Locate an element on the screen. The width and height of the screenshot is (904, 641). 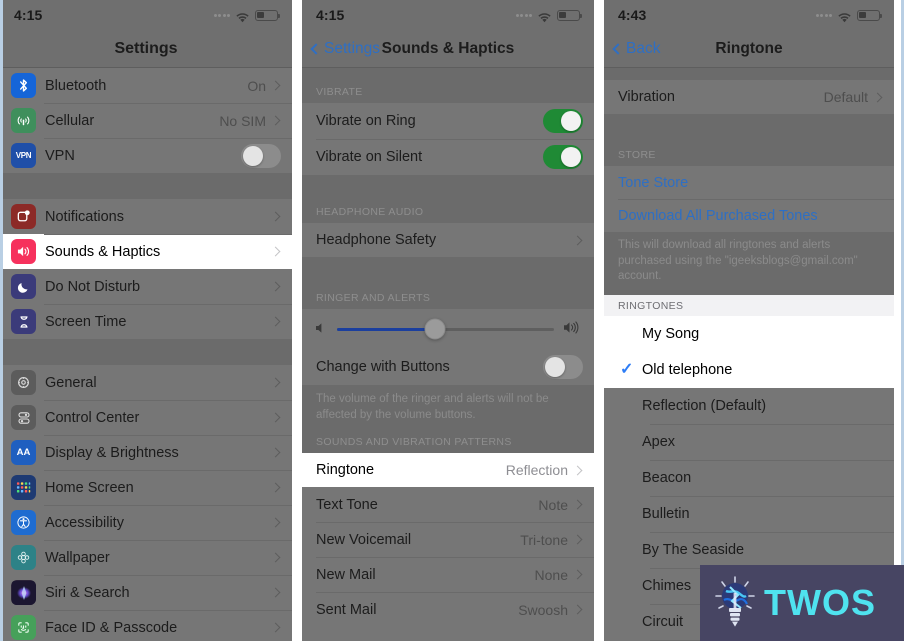
row-vibrate-on-ring: Vibrate on Ring is located at coordinates (448, 121).